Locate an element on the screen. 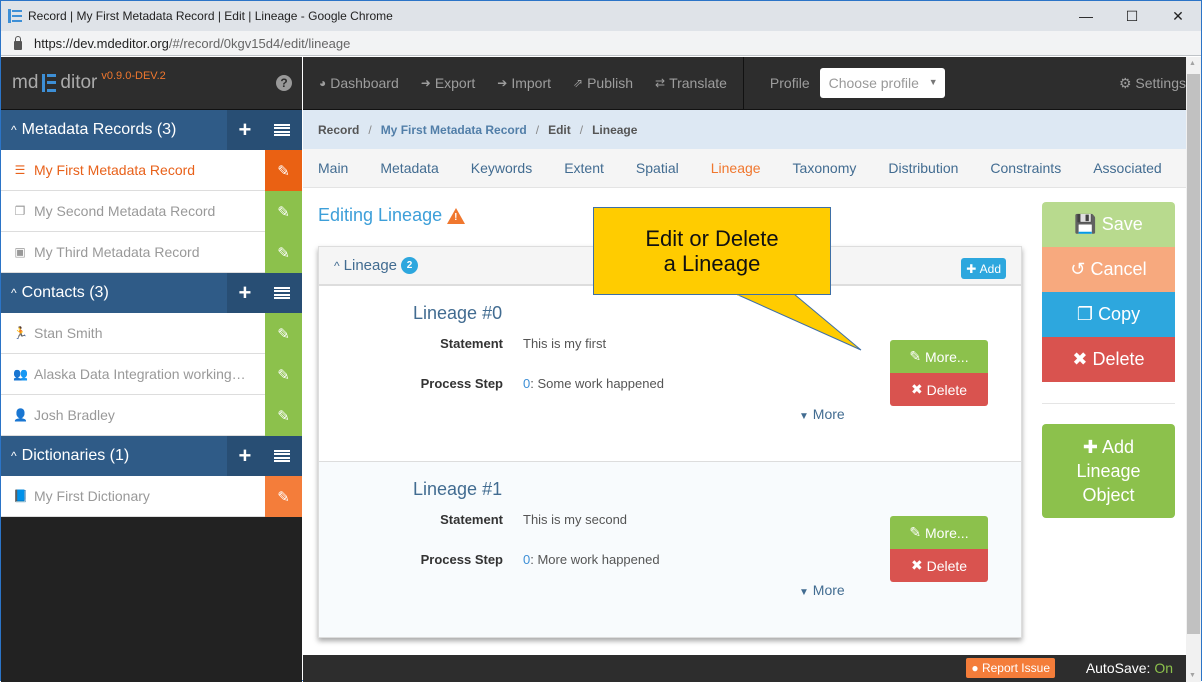  breadcrumb-record-name: My First Metadata Record is located at coordinates (454, 130).